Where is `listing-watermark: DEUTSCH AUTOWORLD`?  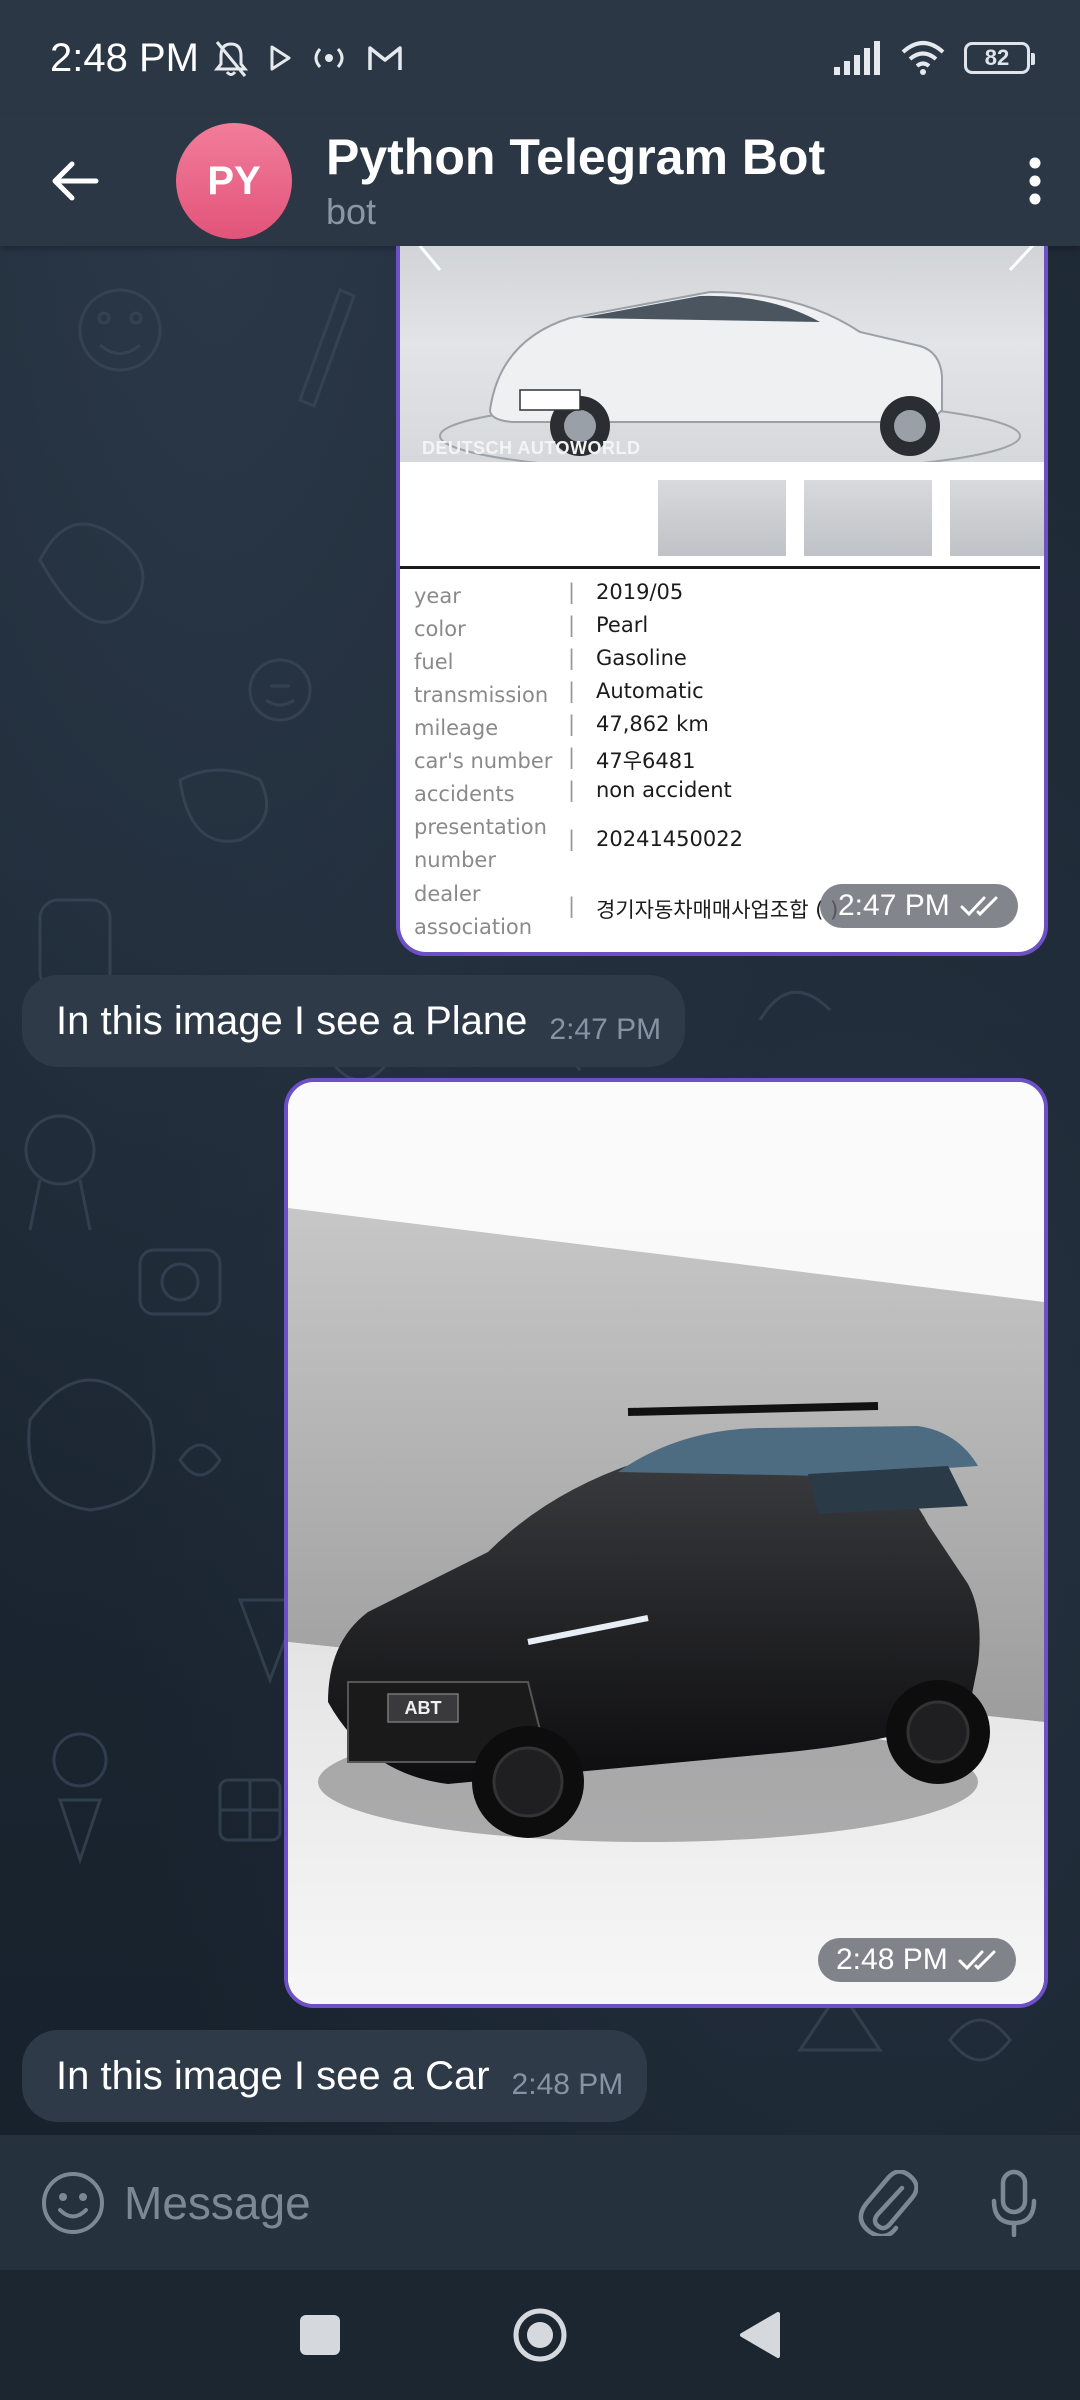
listing-watermark: DEUTSCH AUTOWORLD is located at coordinates (531, 448).